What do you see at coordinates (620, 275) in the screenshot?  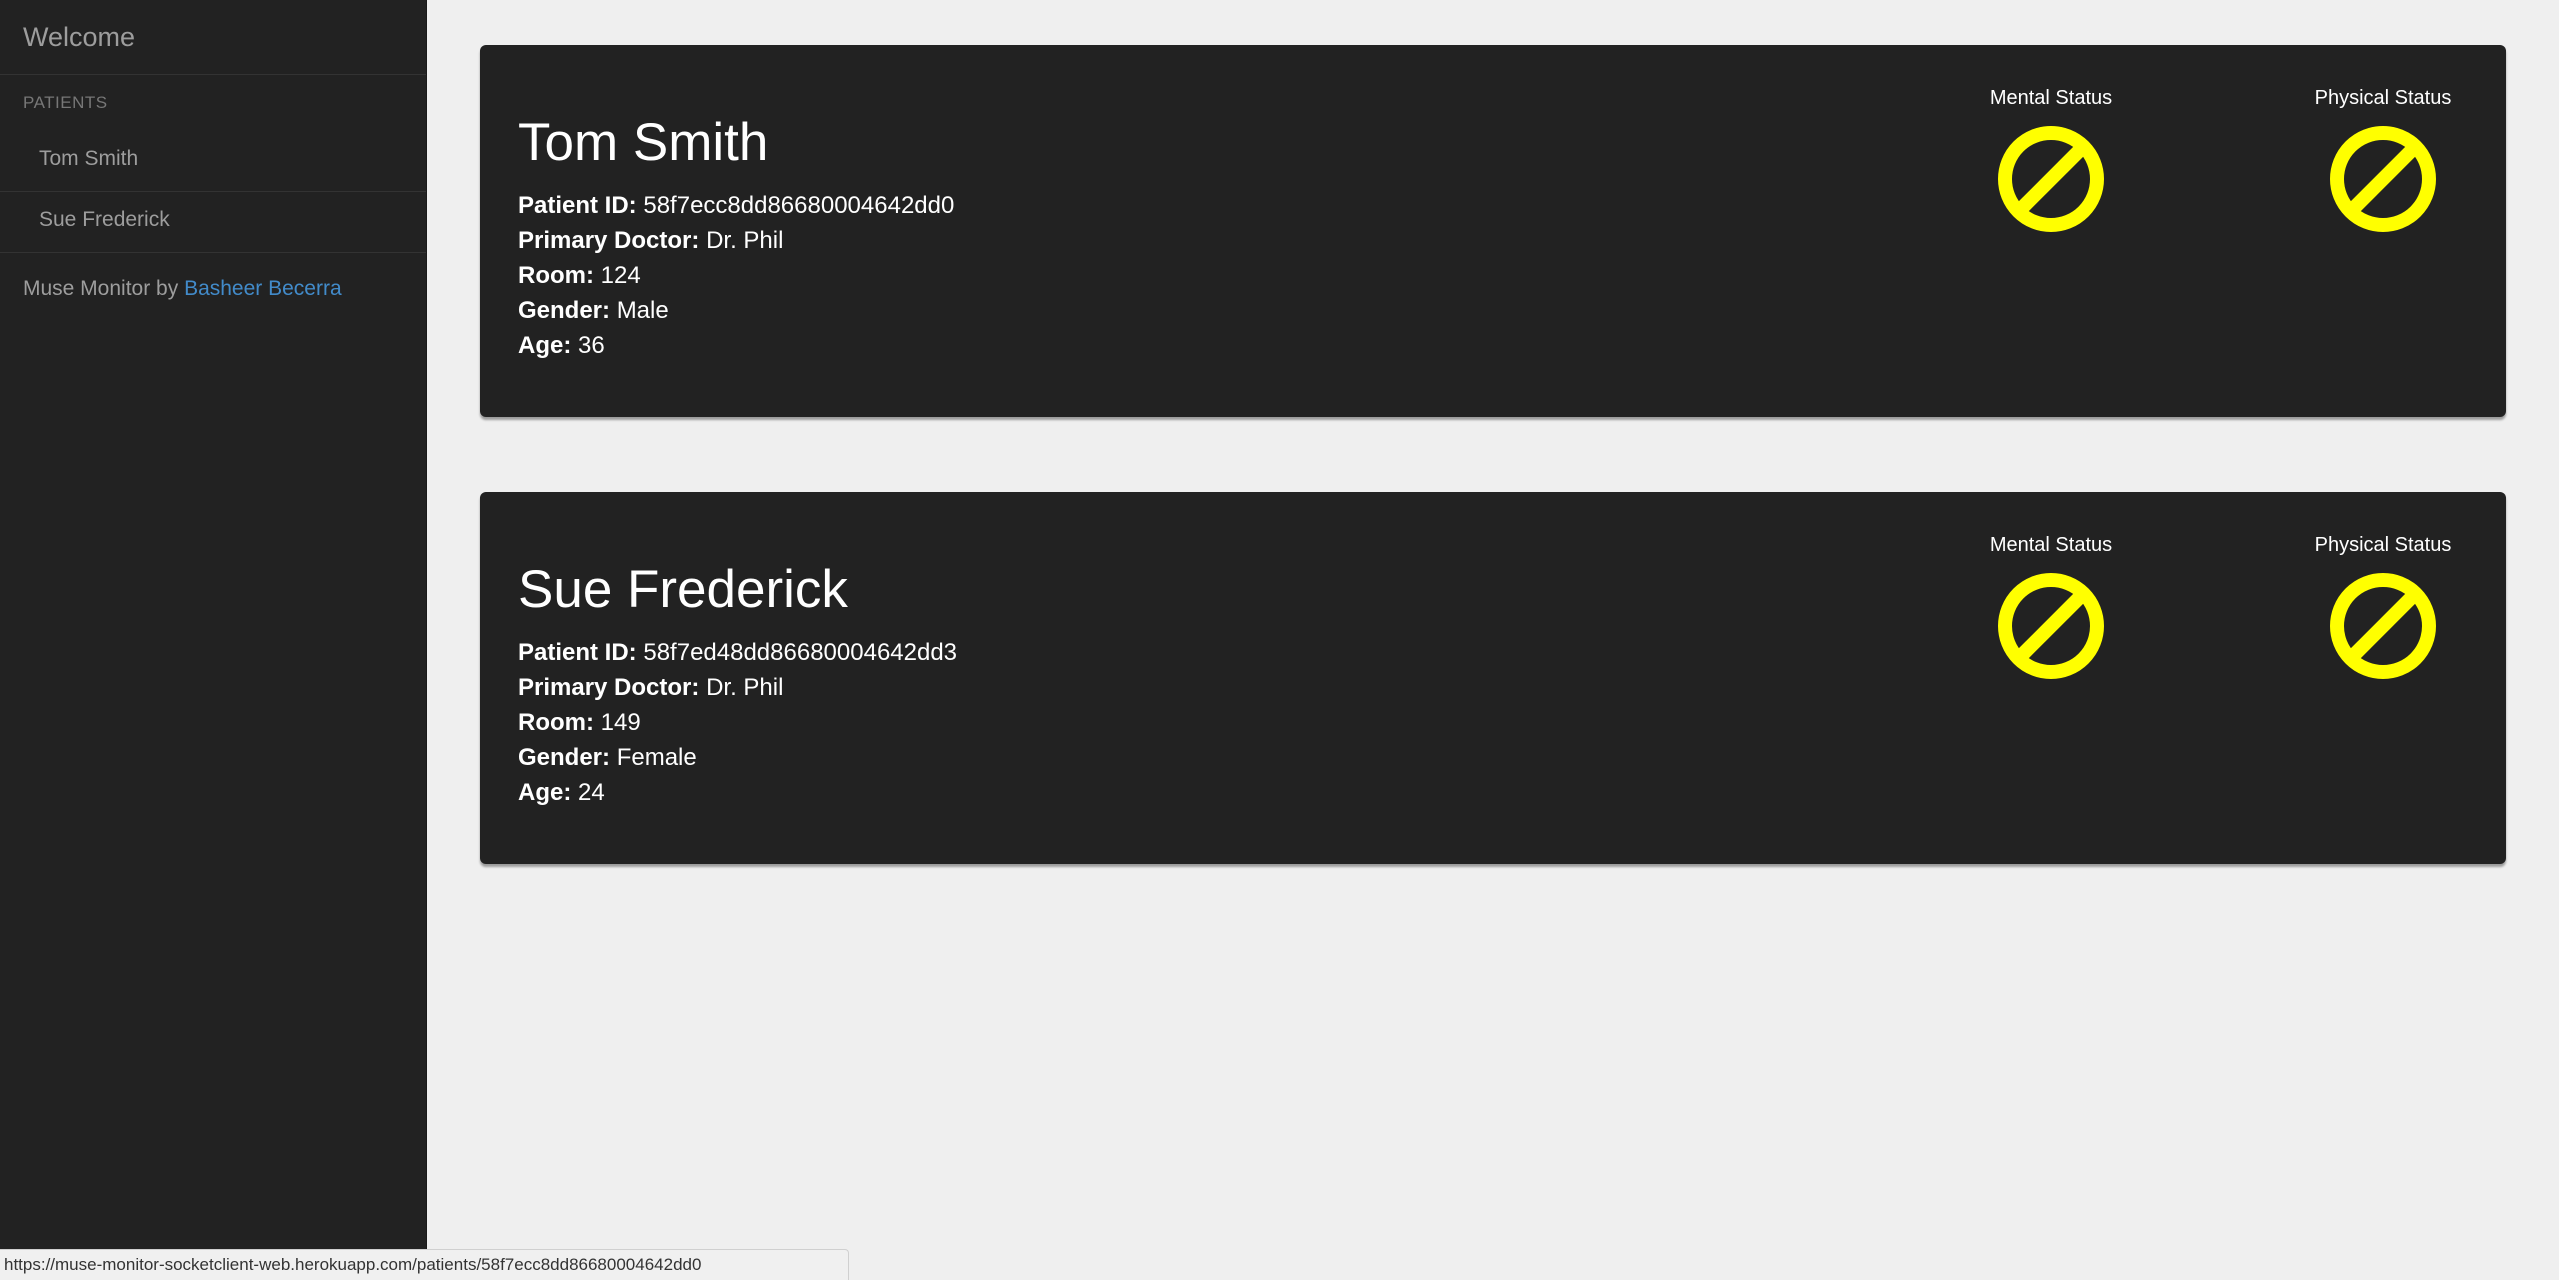 I see `room-value: 124` at bounding box center [620, 275].